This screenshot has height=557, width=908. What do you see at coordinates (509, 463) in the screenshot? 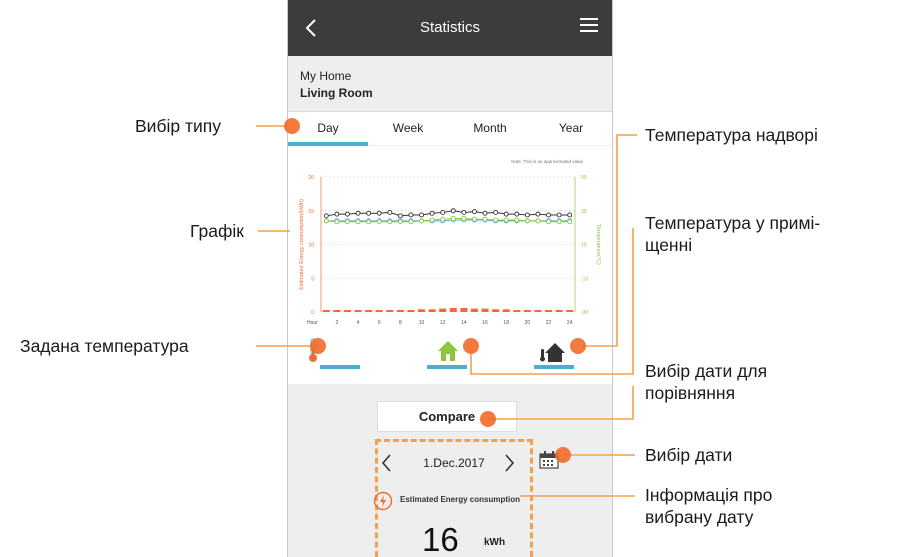
I see `next-date-icon` at bounding box center [509, 463].